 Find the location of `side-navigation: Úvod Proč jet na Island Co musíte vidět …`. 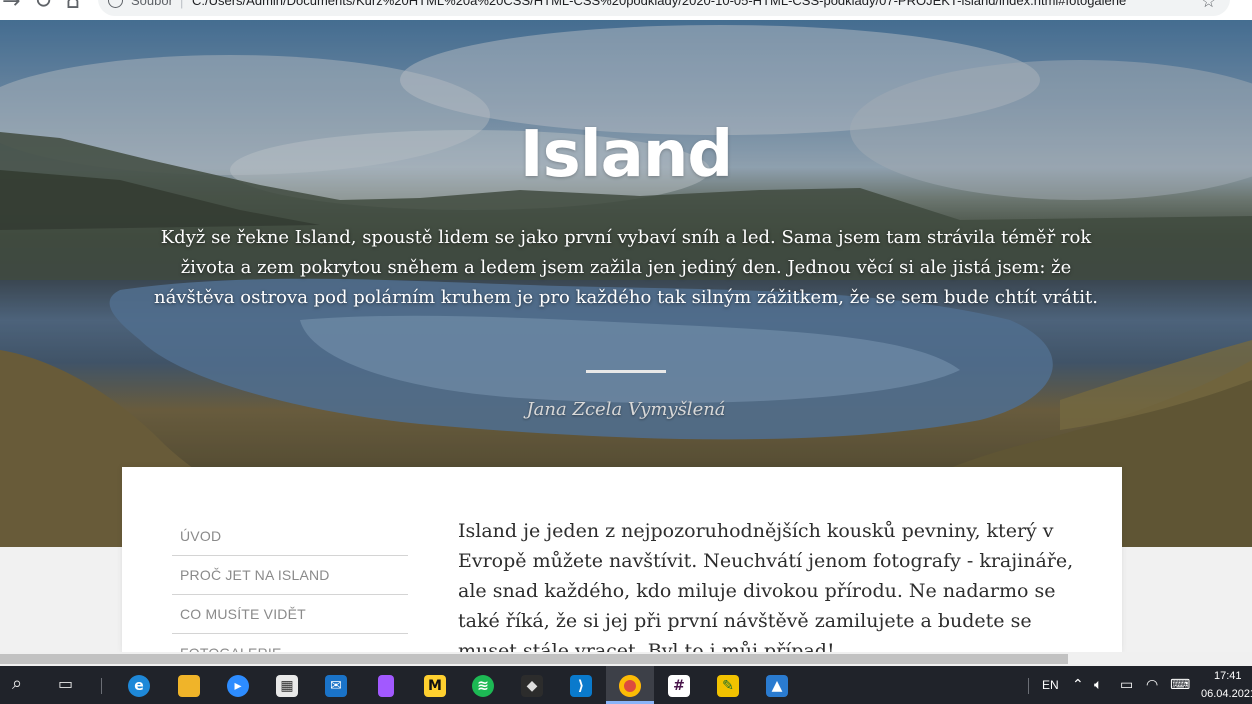

side-navigation: Úvod Proč jet na Island Co musíte vidět … is located at coordinates (290, 584).